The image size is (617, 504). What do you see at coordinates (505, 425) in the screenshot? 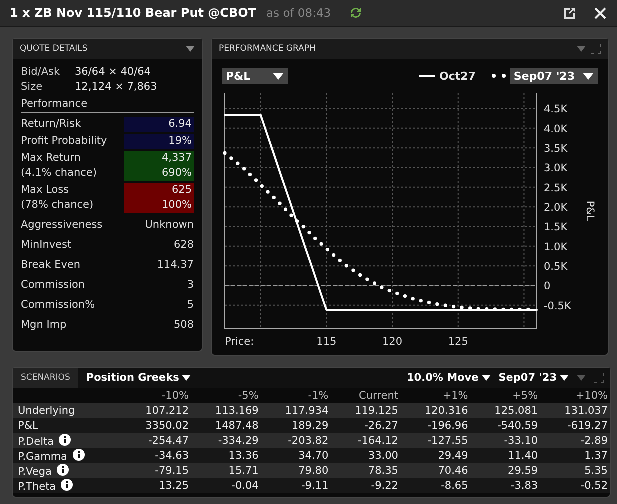
I see `table-cell: -540.59` at bounding box center [505, 425].